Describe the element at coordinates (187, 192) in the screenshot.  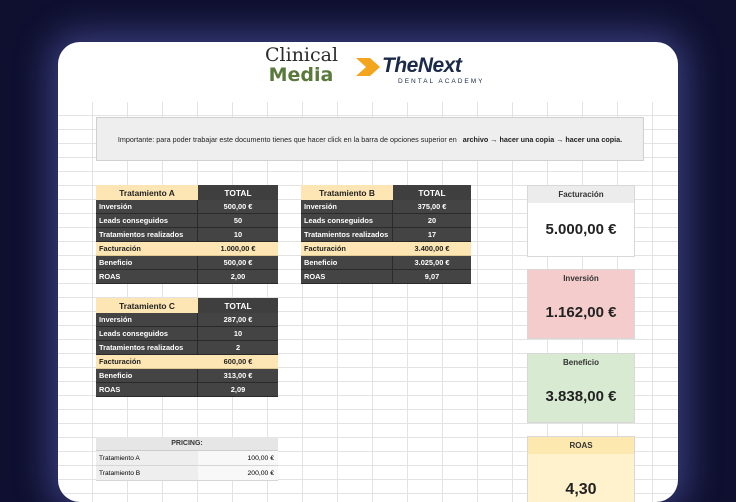
I see `table-header: Tratamiento A TOTAL` at that location.